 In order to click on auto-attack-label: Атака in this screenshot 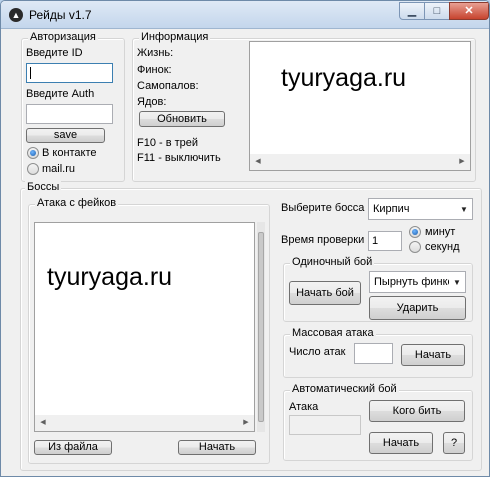, I will do `click(304, 407)`.